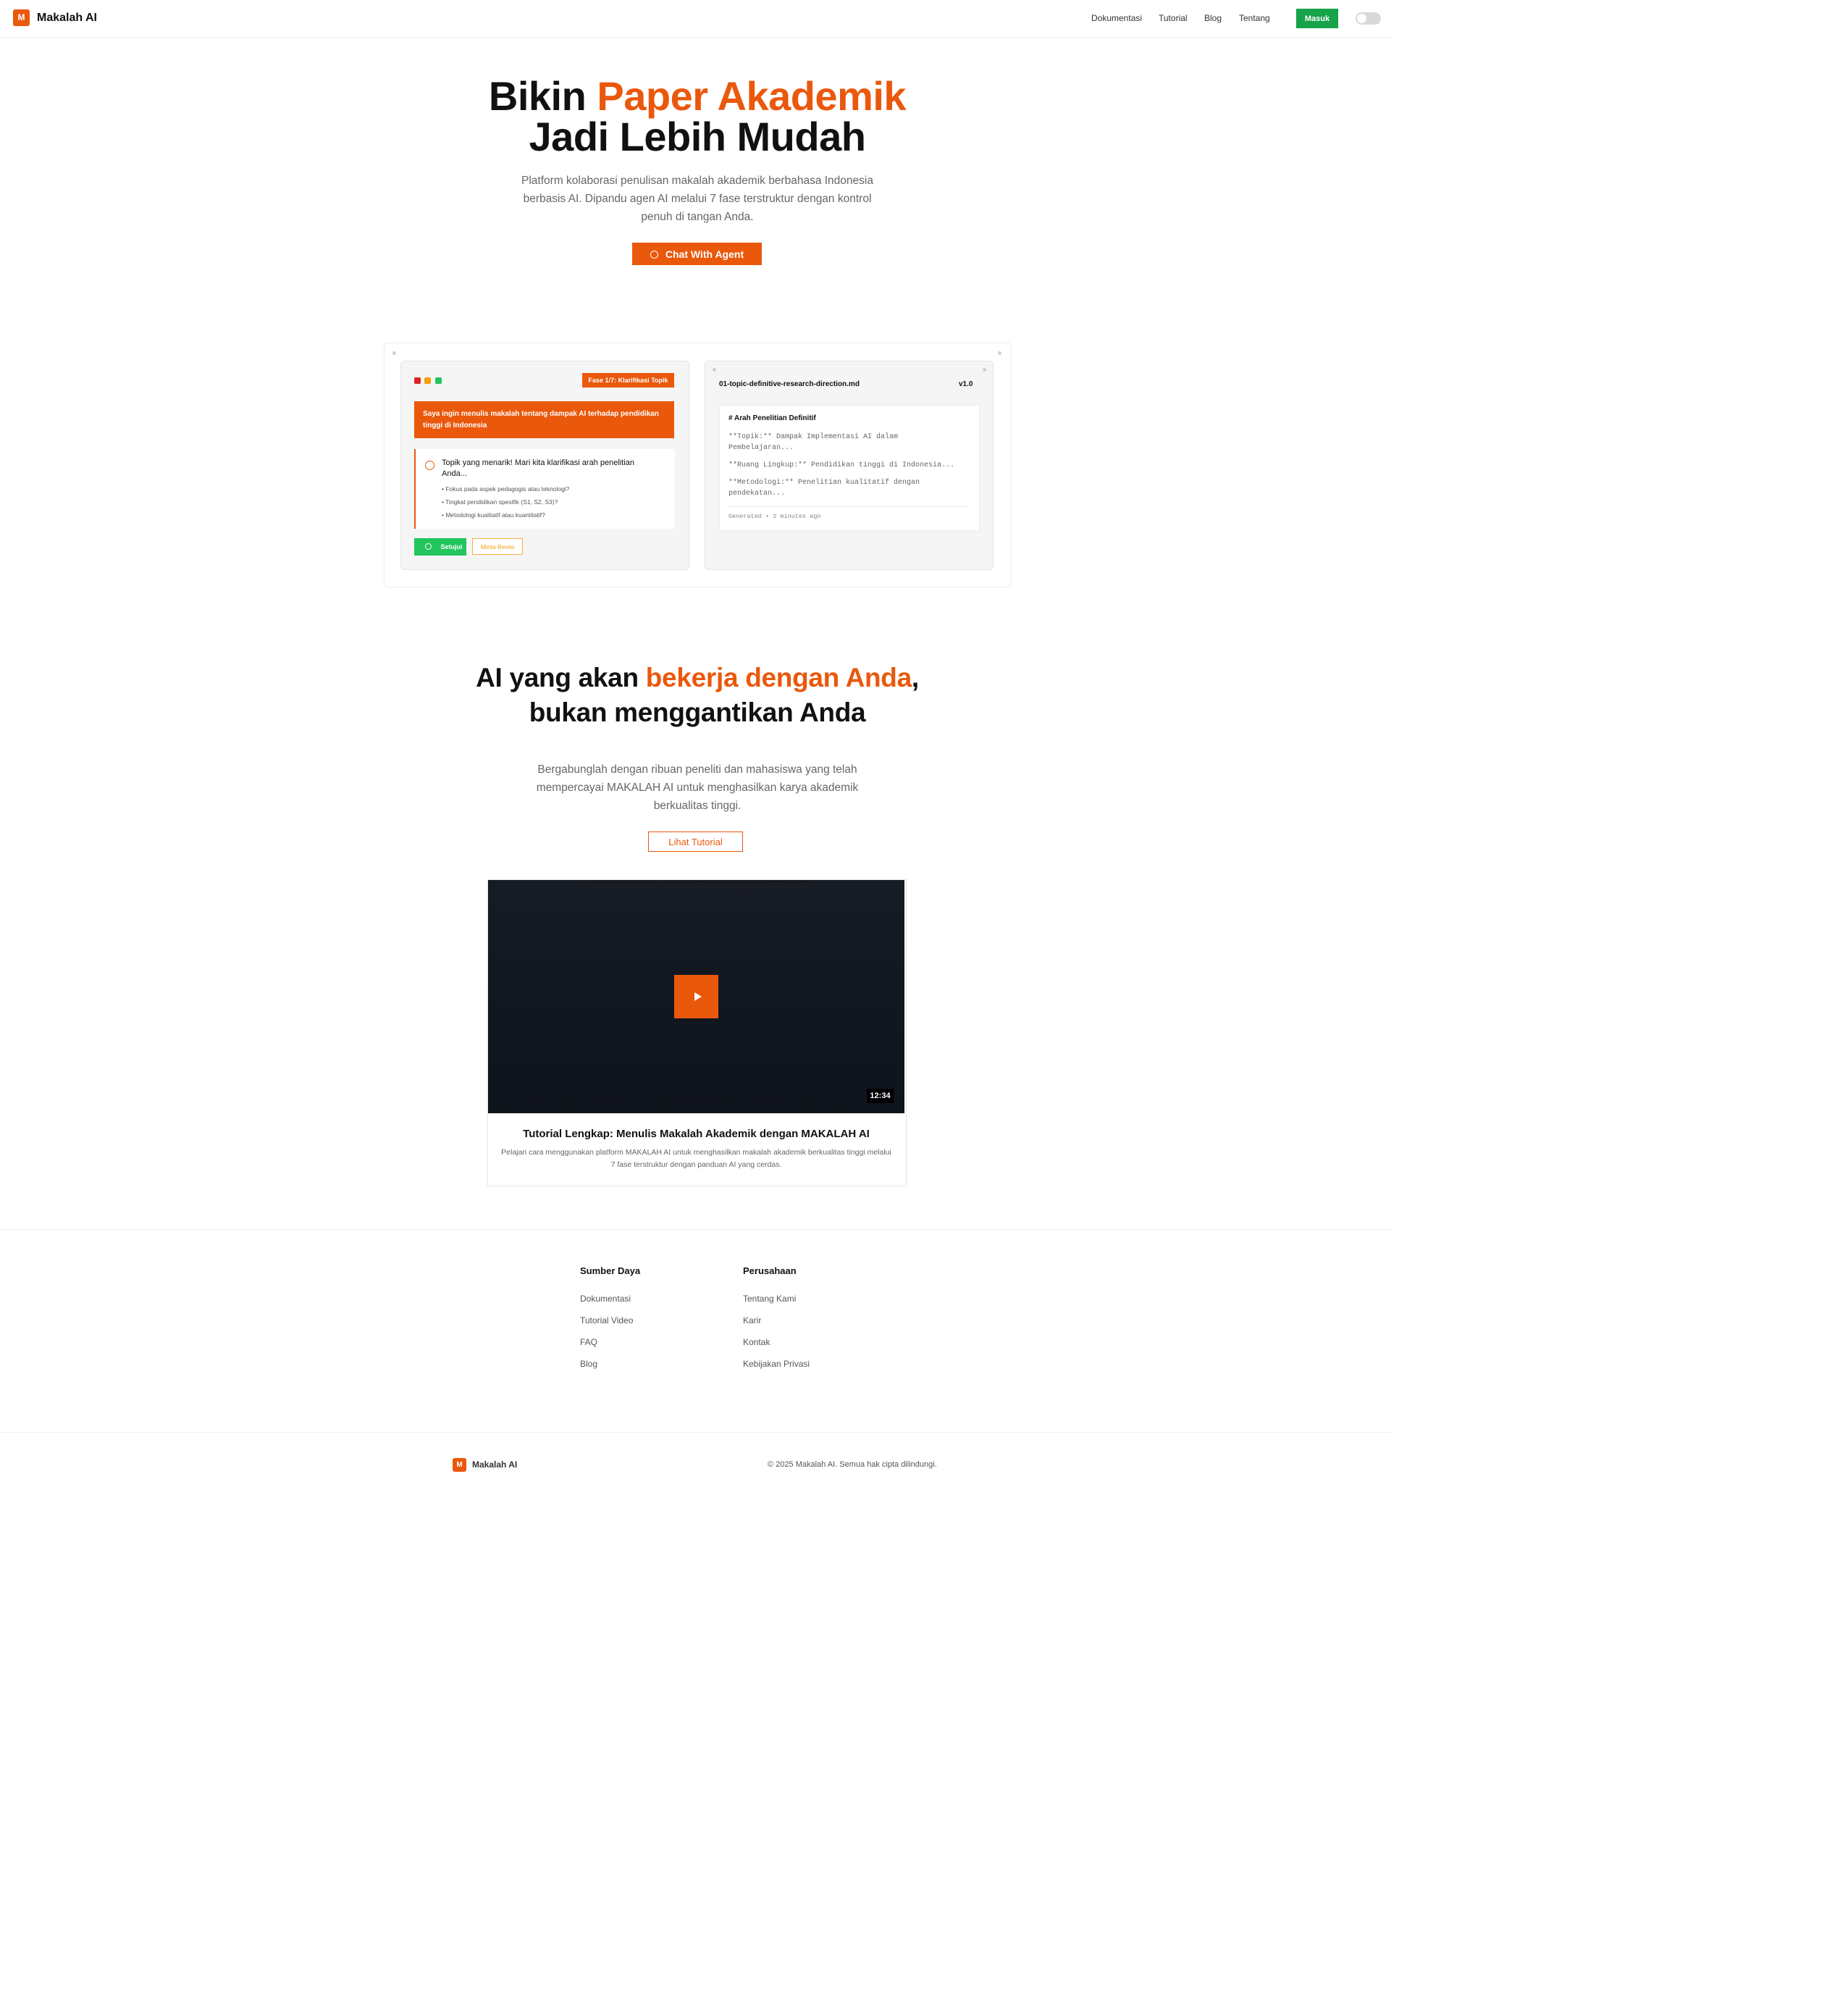 This screenshot has height=1994, width=1848. Describe the element at coordinates (417, 380) in the screenshot. I see `window-close-dot` at that location.